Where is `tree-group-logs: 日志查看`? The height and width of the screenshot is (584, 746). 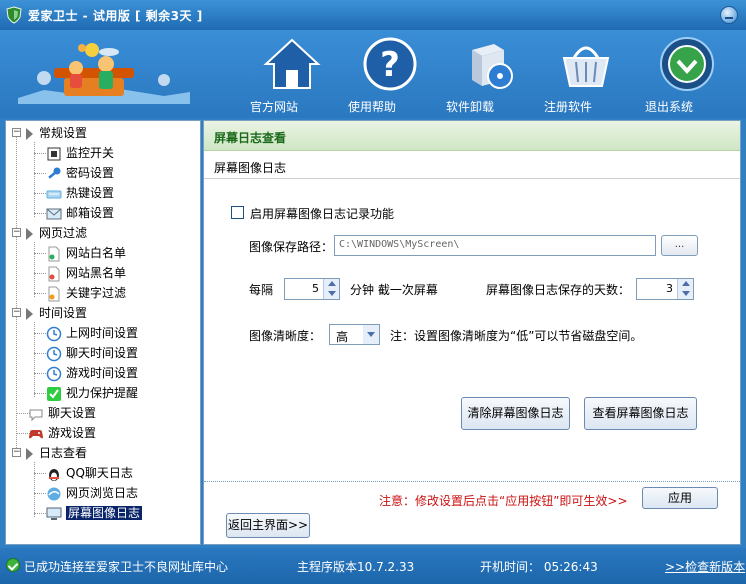
tree-group-logs: 日志查看 is located at coordinates (55, 453).